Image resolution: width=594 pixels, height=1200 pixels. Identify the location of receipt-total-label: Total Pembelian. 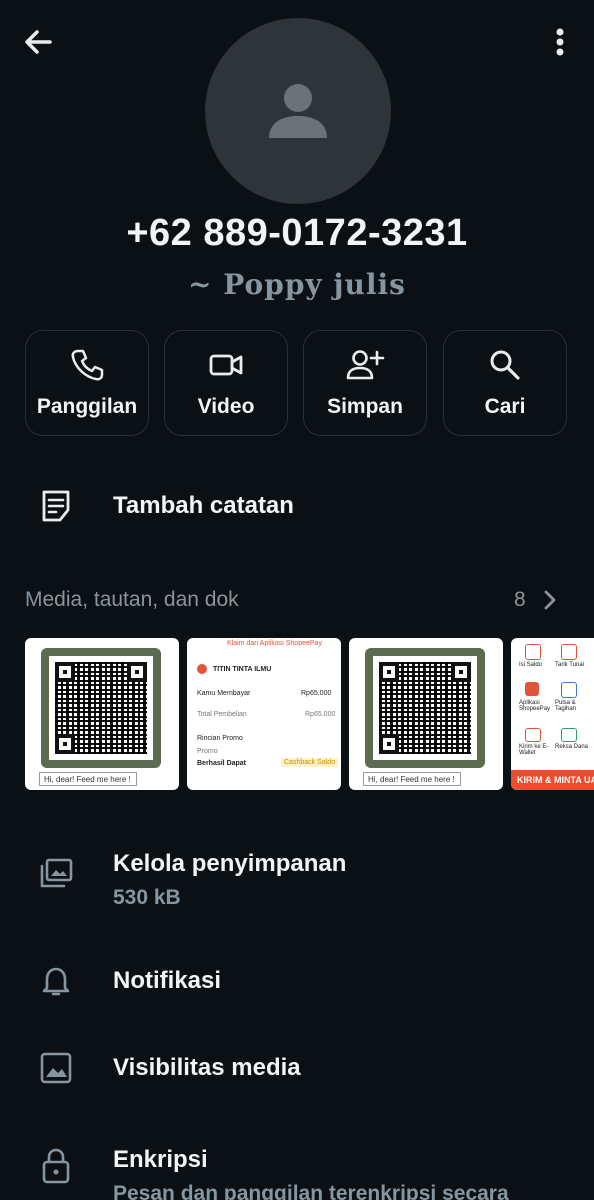
(222, 714).